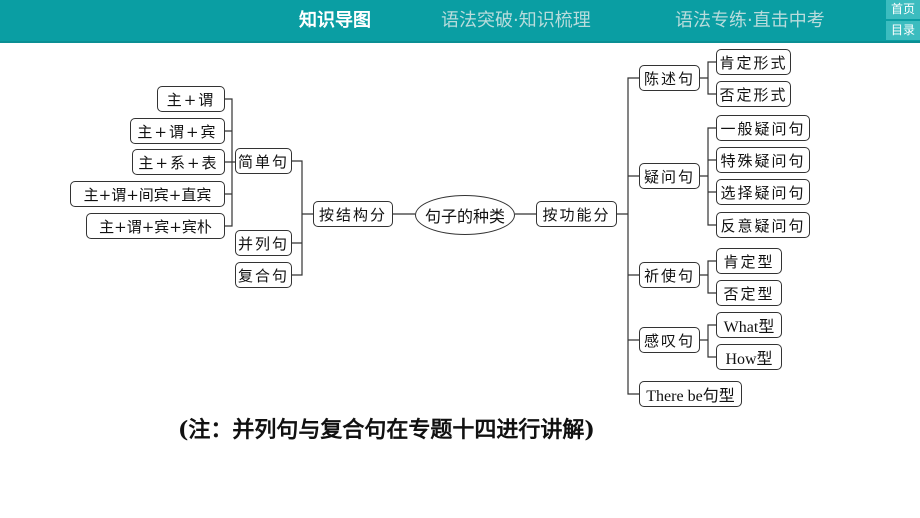  I want to click on connector-exclamatory, so click(708, 341).